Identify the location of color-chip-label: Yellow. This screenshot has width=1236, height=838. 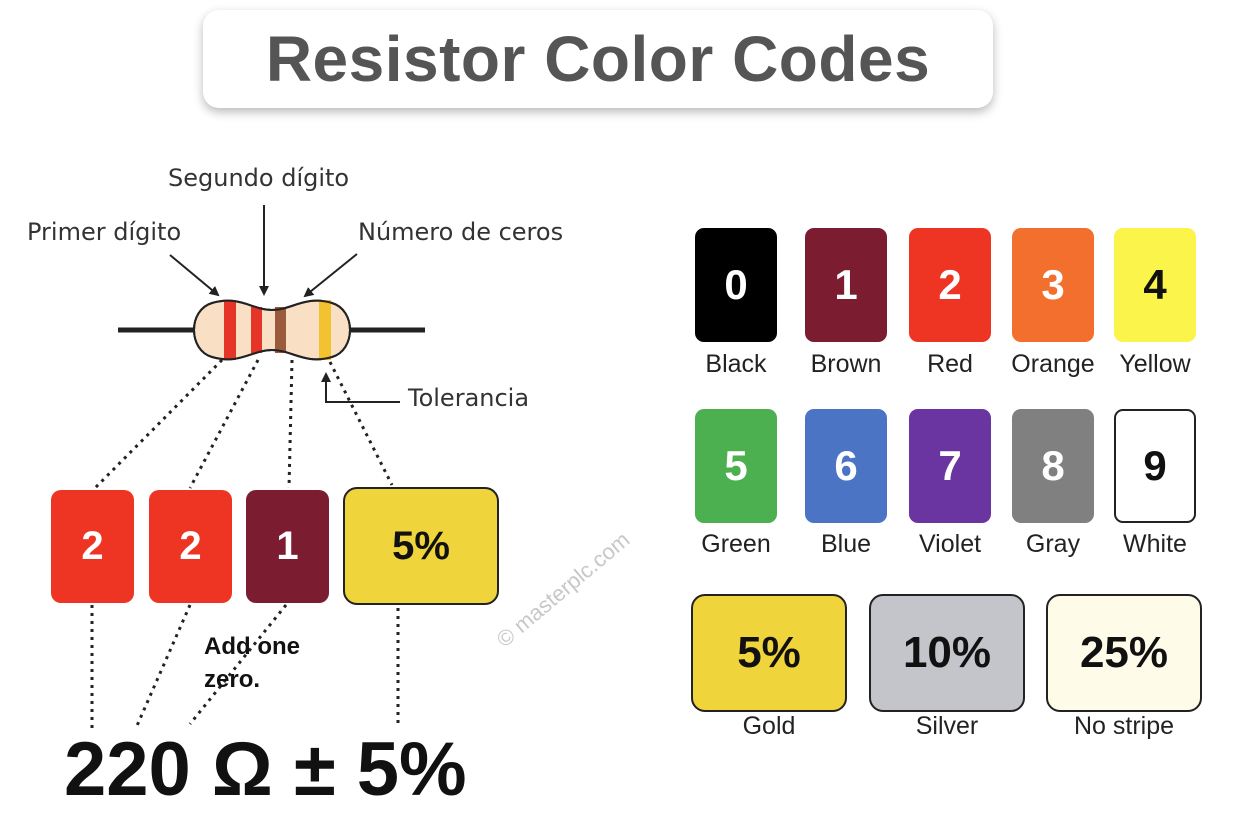
(1155, 364).